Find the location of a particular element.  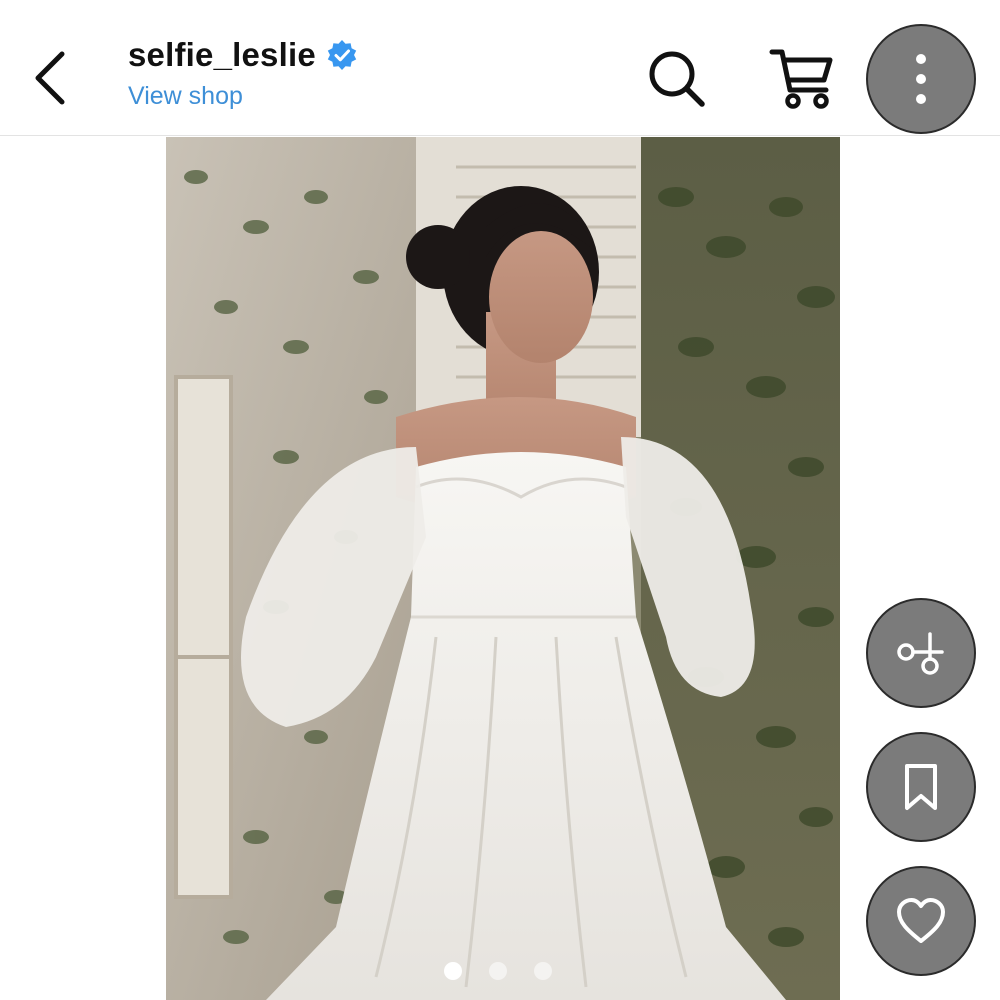

cart-button is located at coordinates (802, 78).